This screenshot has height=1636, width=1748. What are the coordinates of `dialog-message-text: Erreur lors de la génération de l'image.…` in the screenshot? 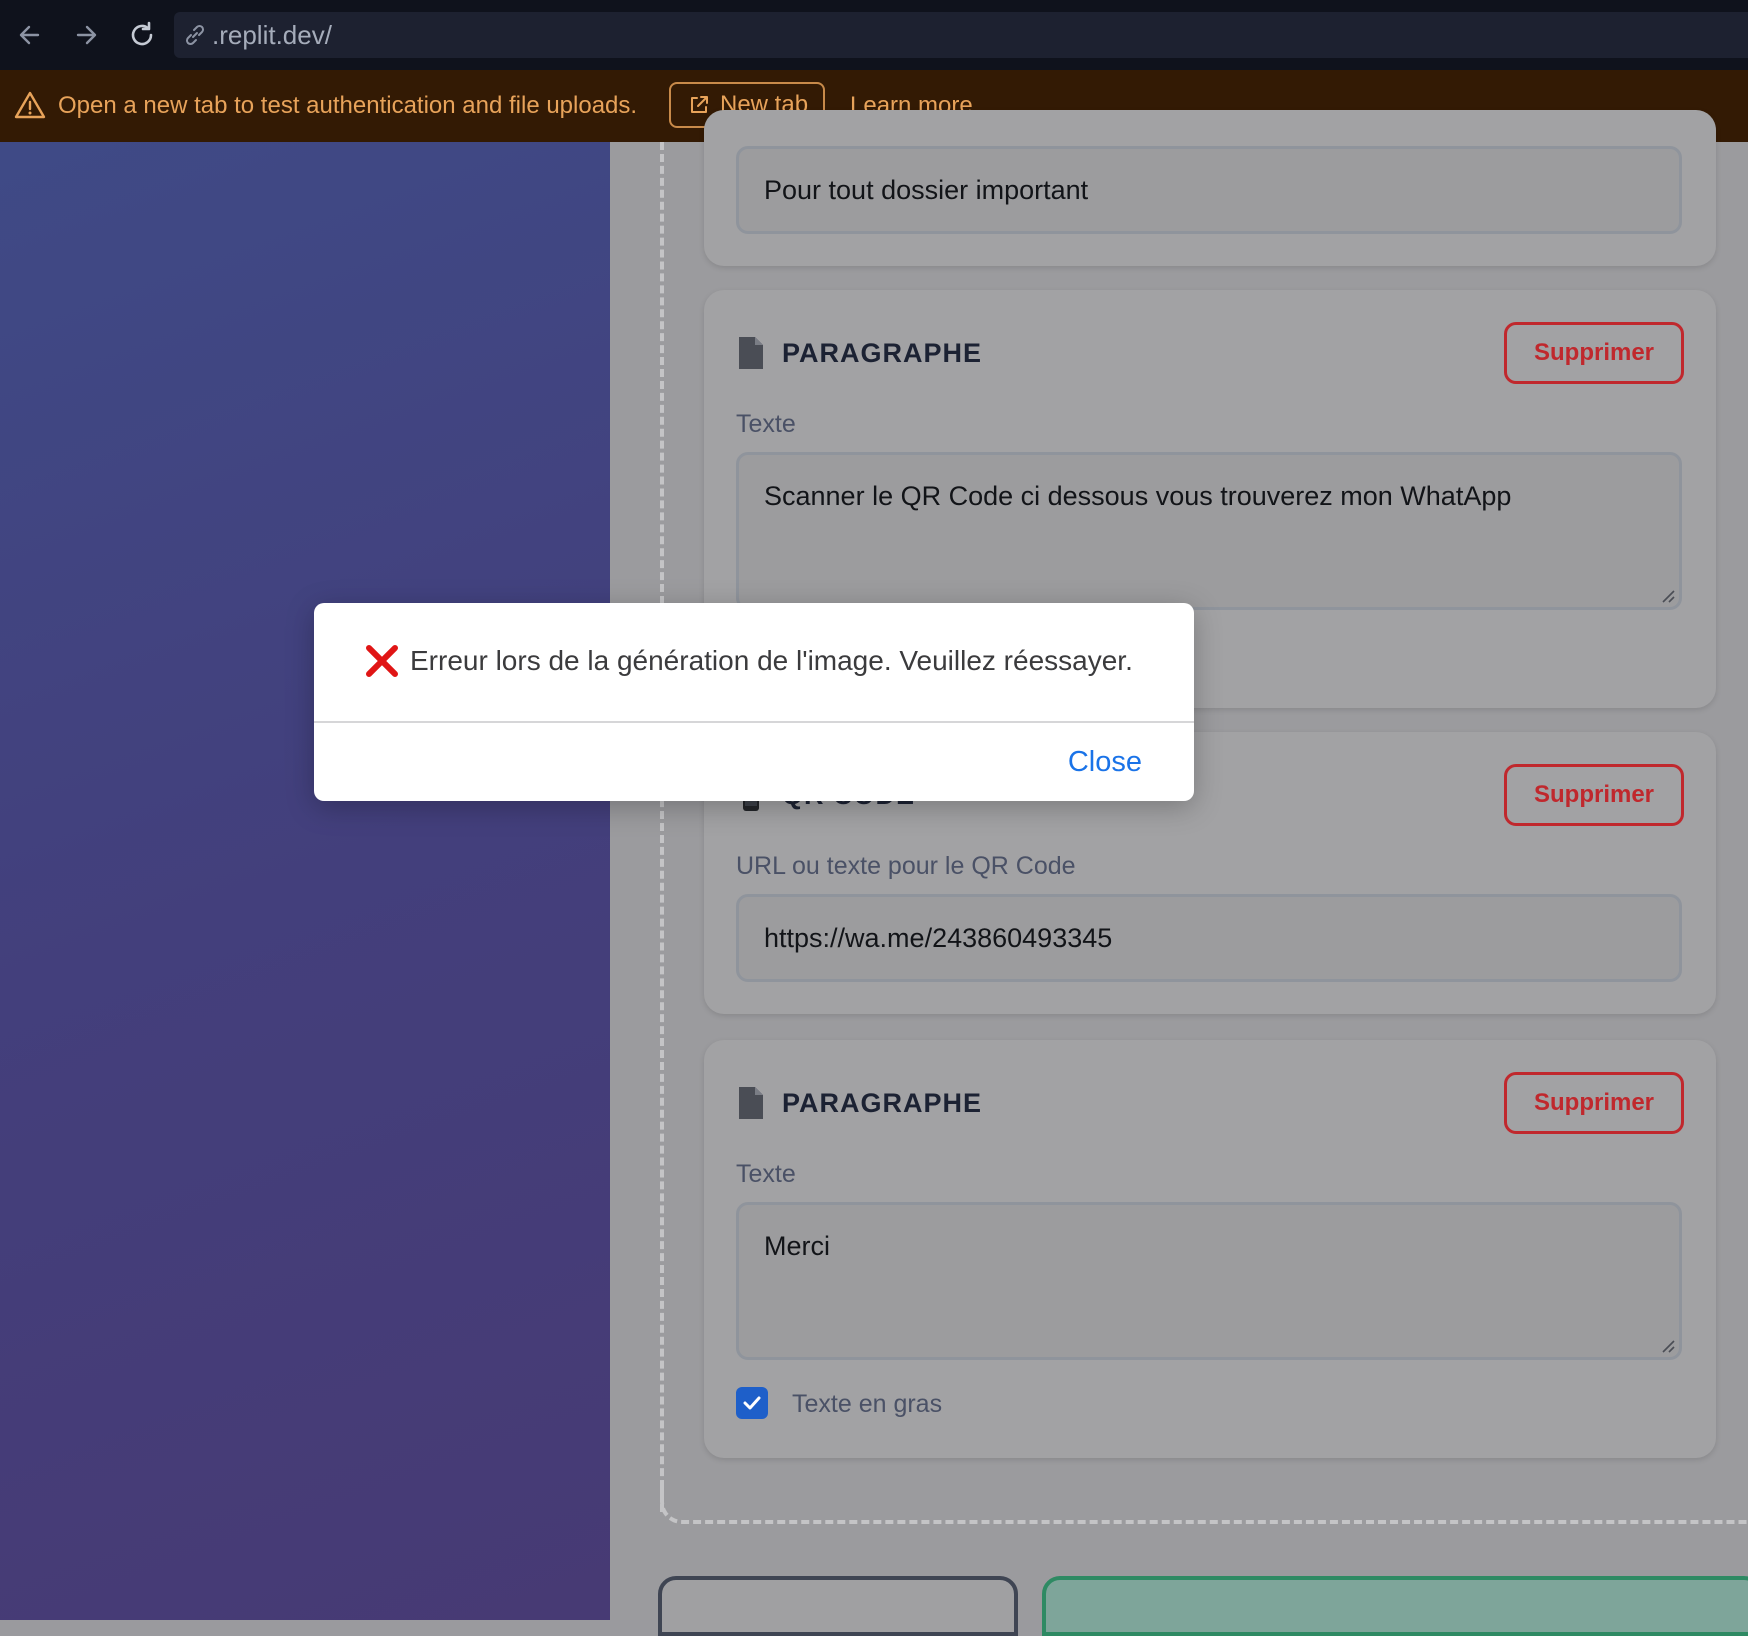 It's located at (771, 660).